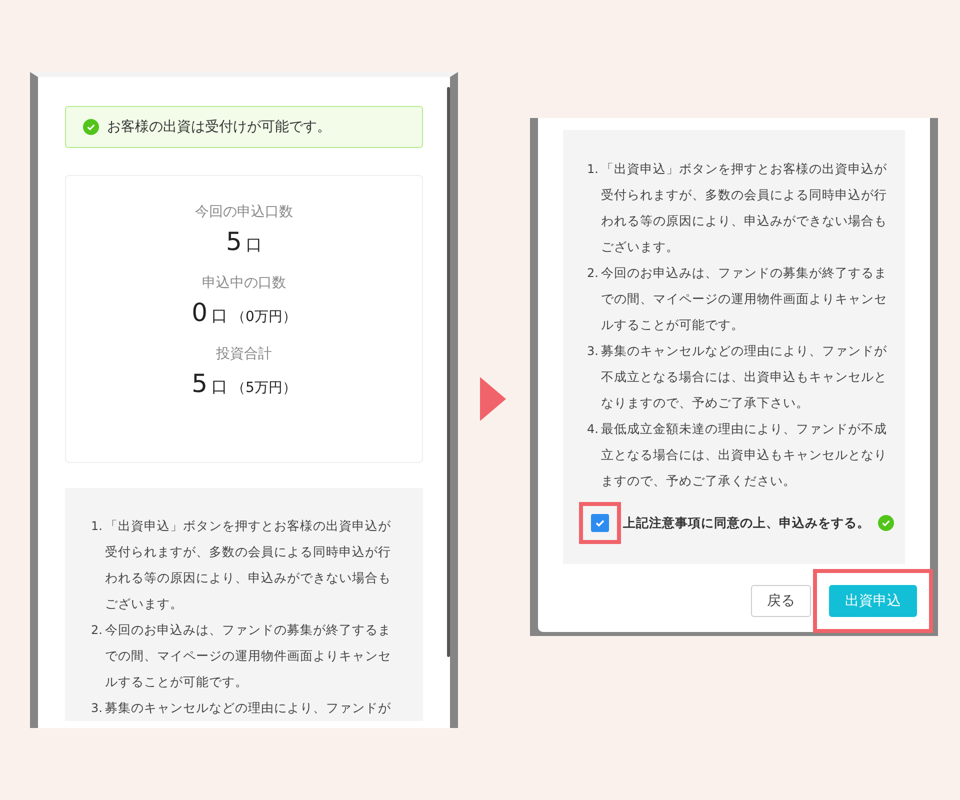 The image size is (960, 800). Describe the element at coordinates (593, 429) in the screenshot. I see `note-number: 4.` at that location.